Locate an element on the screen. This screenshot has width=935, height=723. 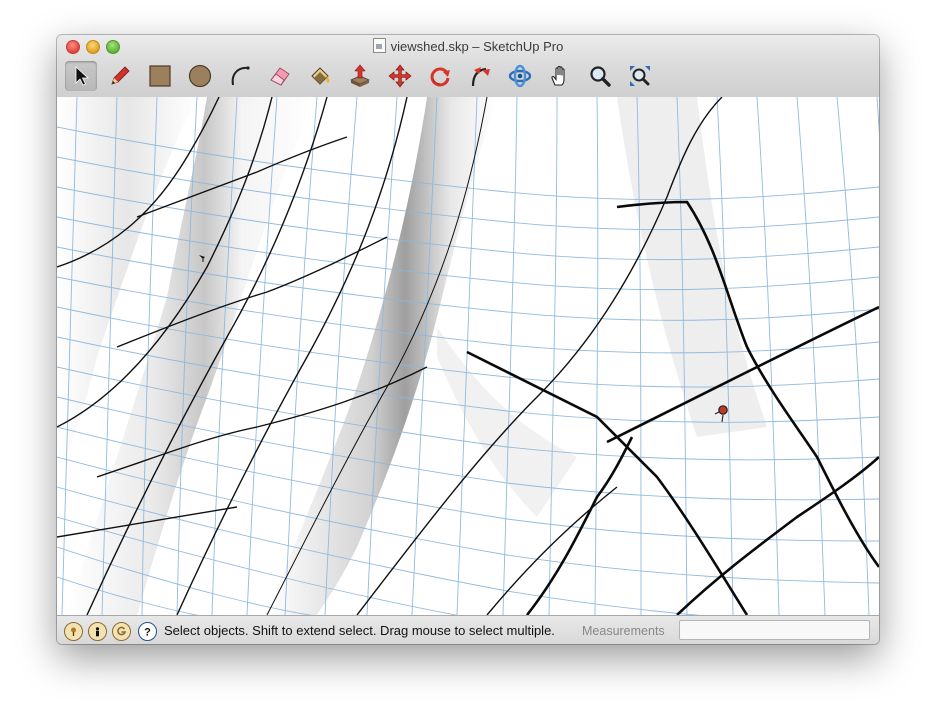
select-tool-button is located at coordinates (81, 76).